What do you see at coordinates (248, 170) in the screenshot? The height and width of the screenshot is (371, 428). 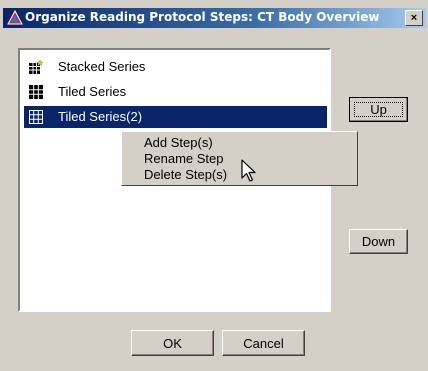 I see `mouse-pointer-icon` at bounding box center [248, 170].